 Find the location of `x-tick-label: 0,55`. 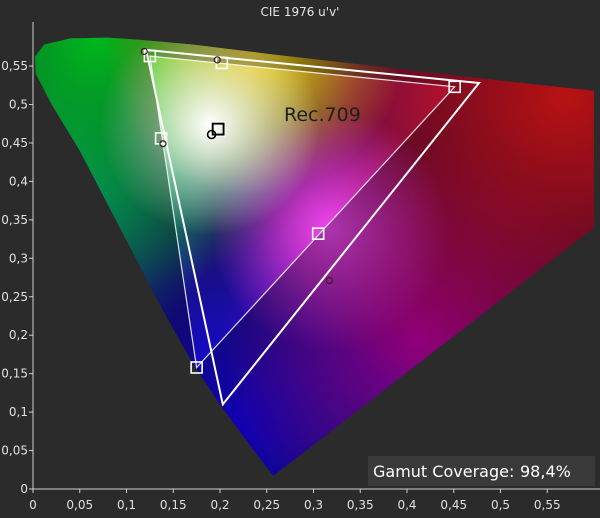

x-tick-label: 0,55 is located at coordinates (547, 505).